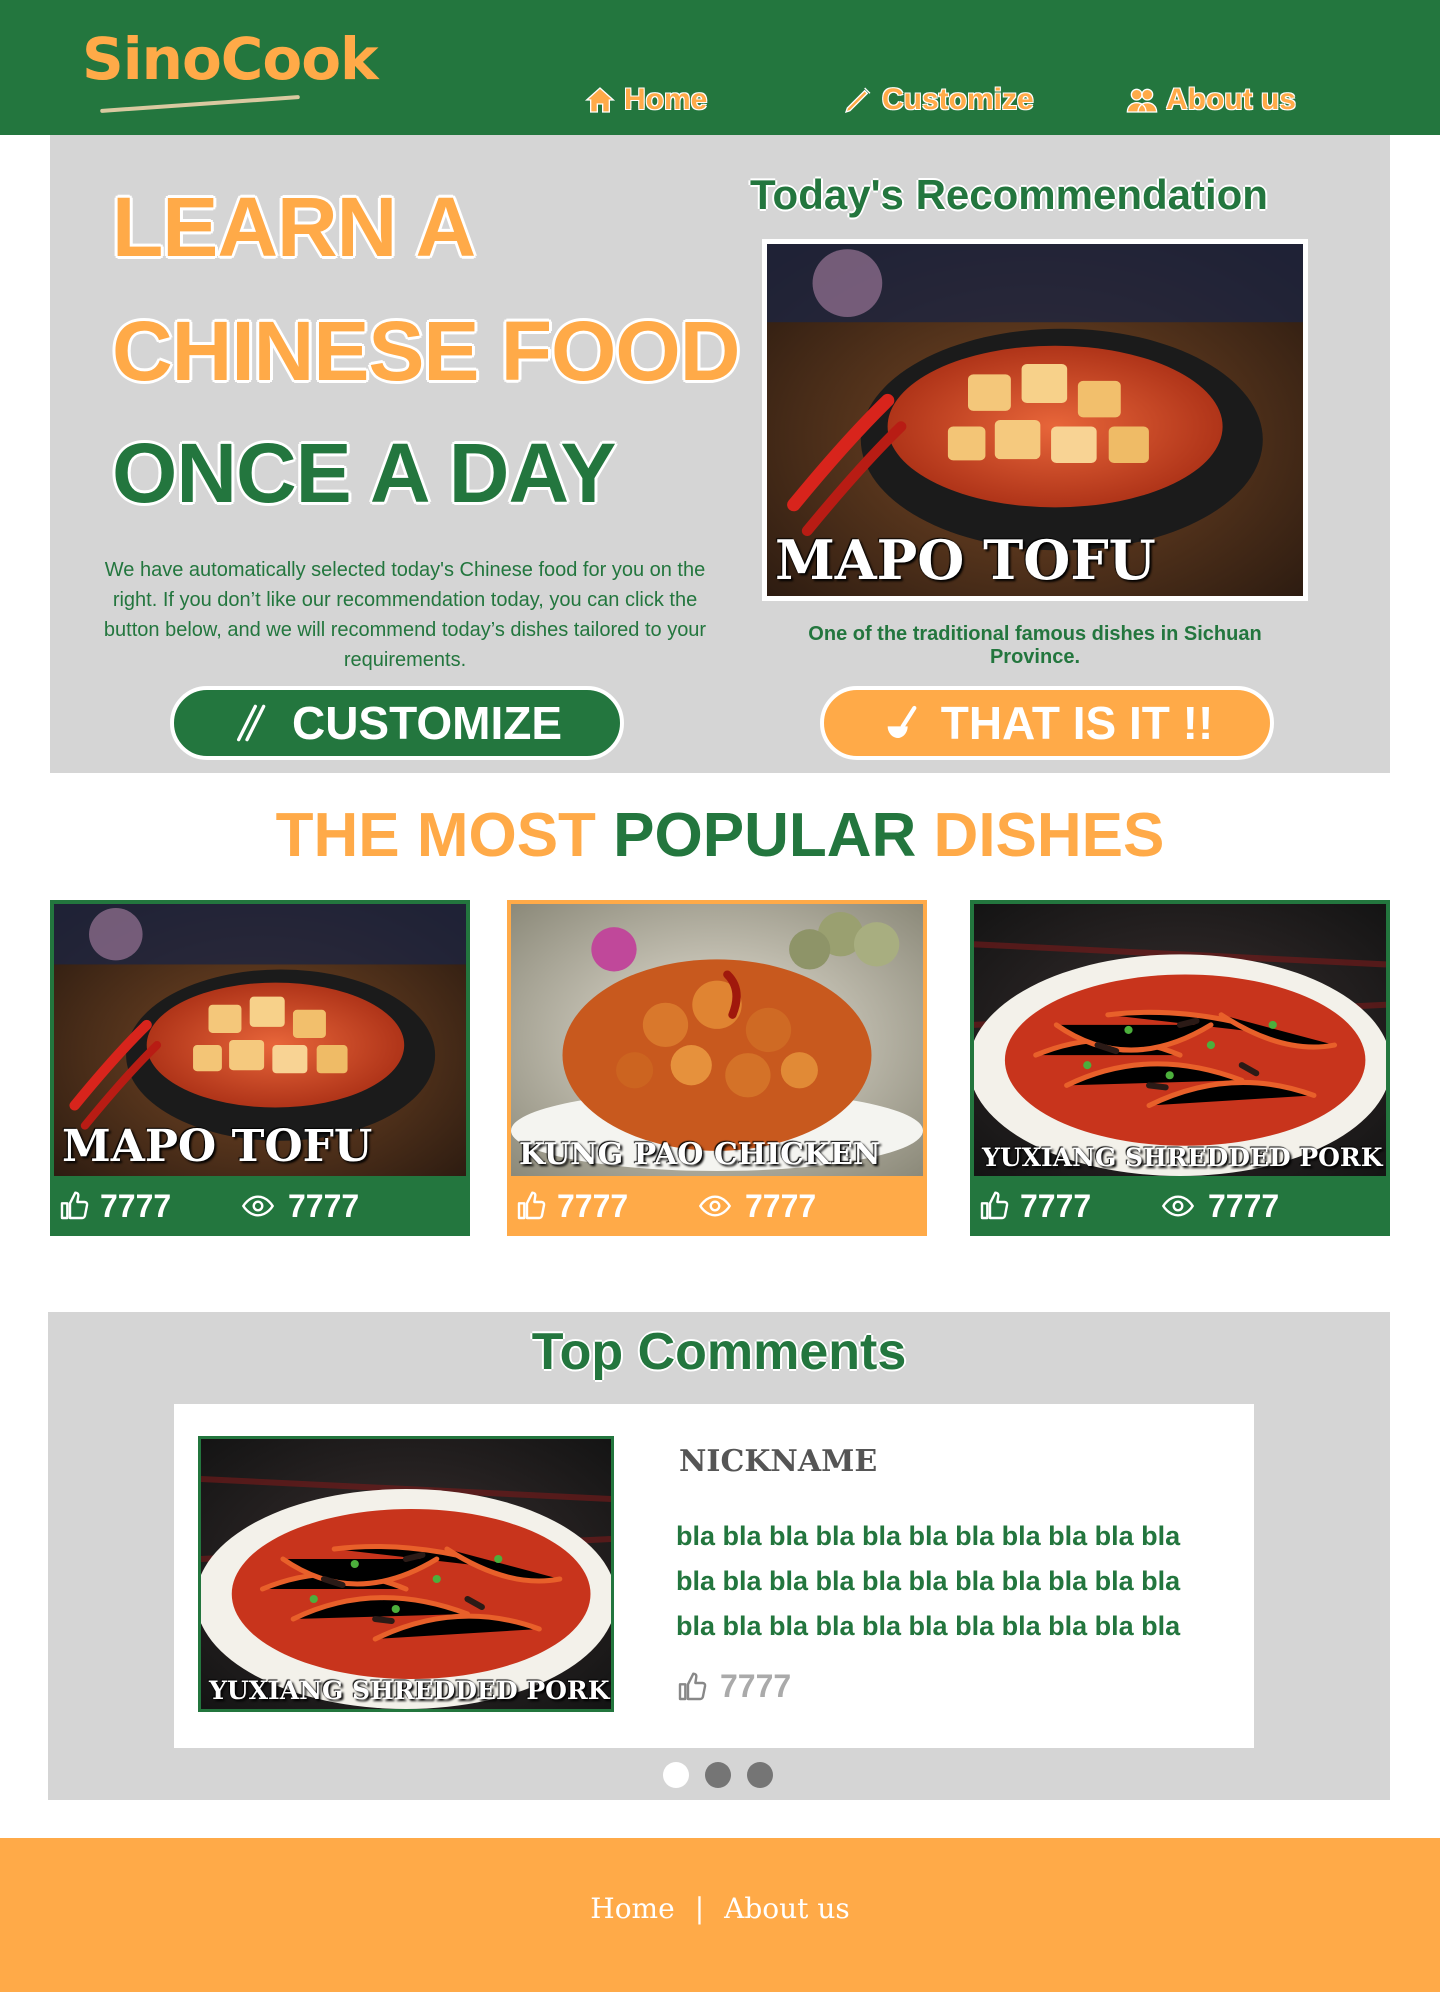 Image resolution: width=1440 pixels, height=1992 pixels. I want to click on dish-card-image: KUNG PAO CHICKEN, so click(717, 1040).